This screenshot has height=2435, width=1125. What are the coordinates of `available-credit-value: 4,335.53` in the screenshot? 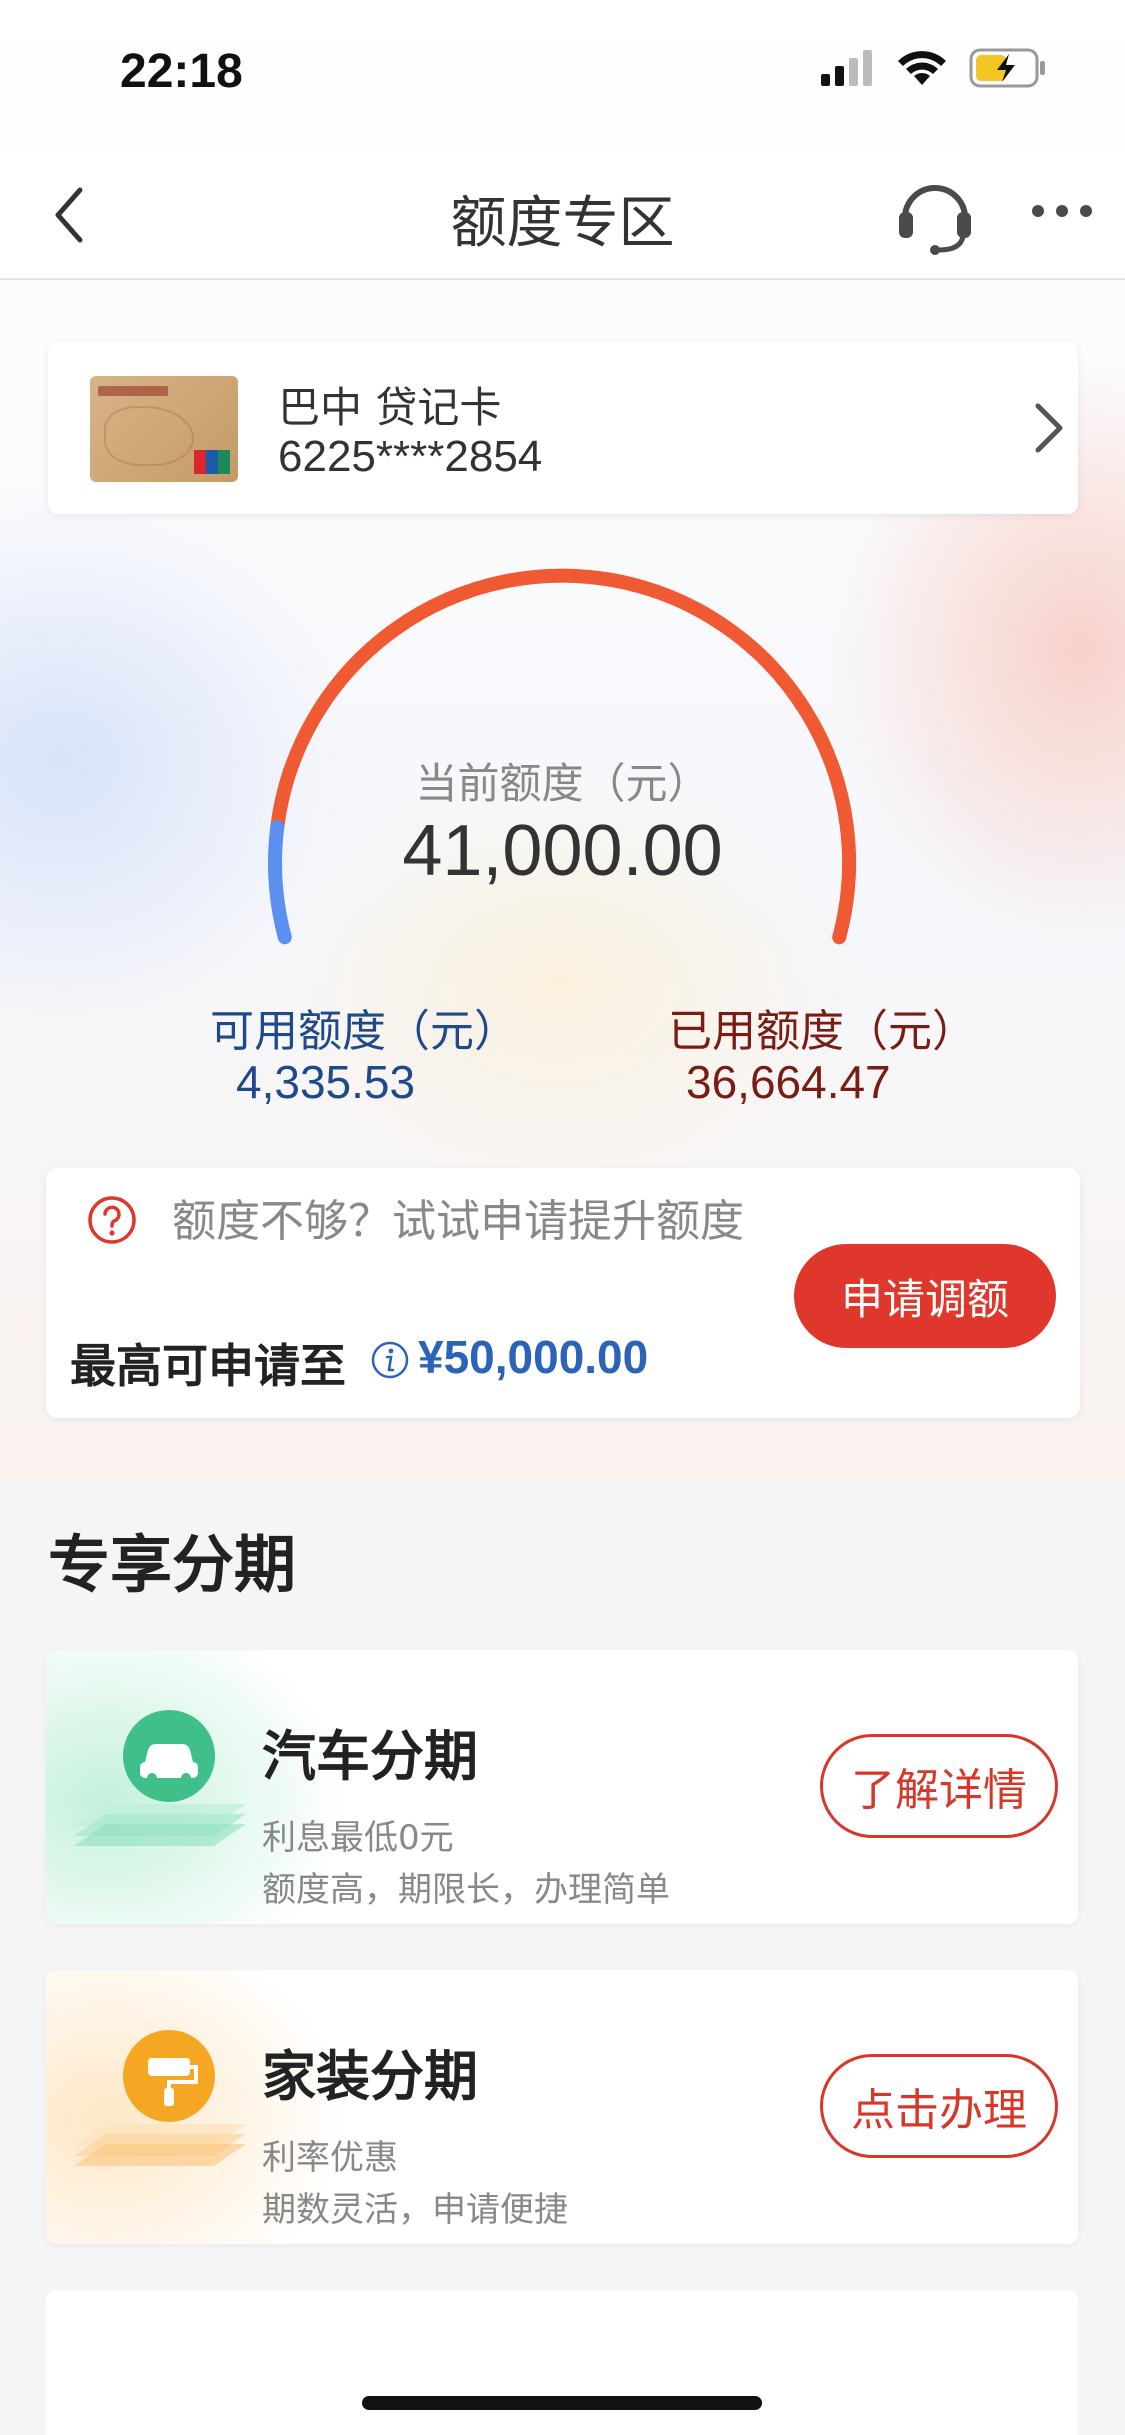 It's located at (326, 1082).